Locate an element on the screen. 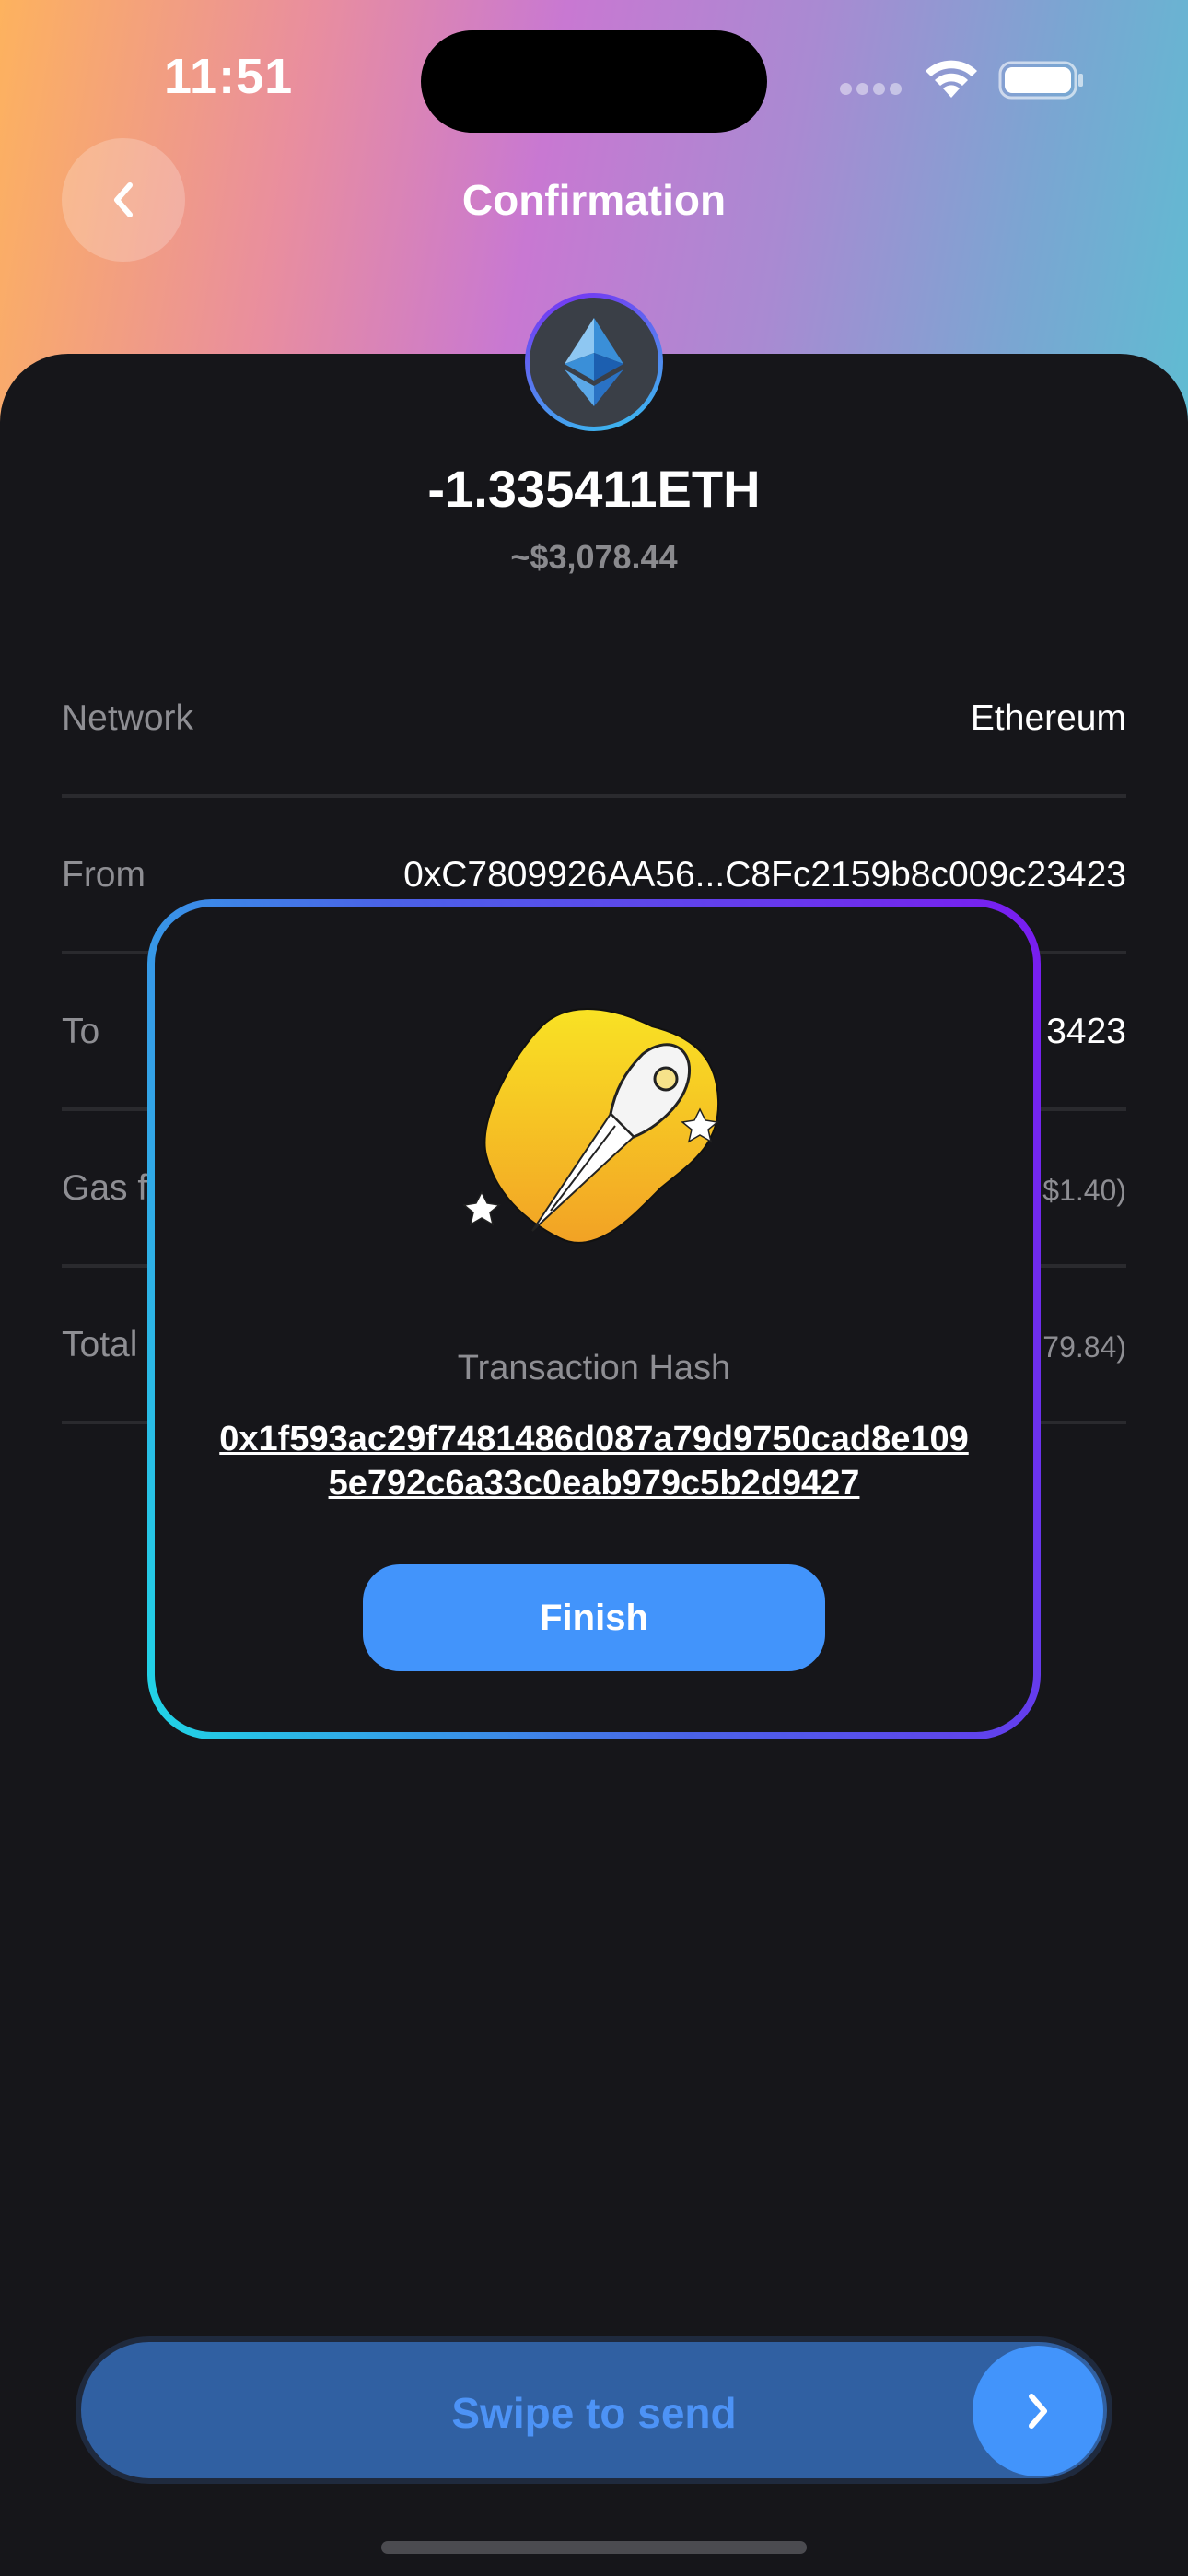 This screenshot has width=1188, height=2576. page-title: Confirmation is located at coordinates (594, 200).